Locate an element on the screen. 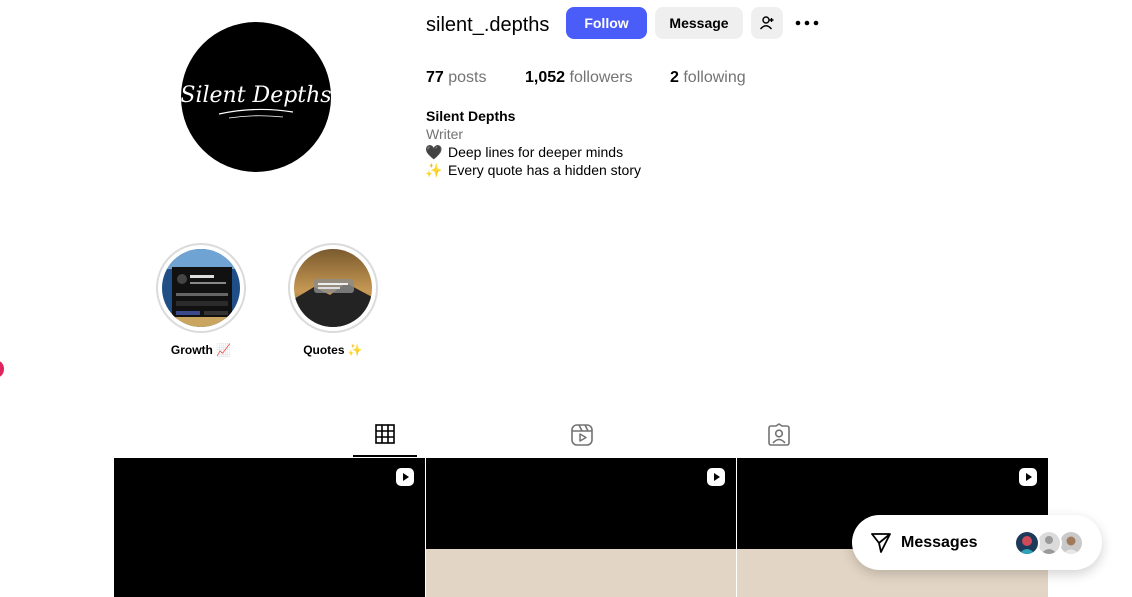 This screenshot has width=1132, height=597. more-dots-icon is located at coordinates (807, 23).